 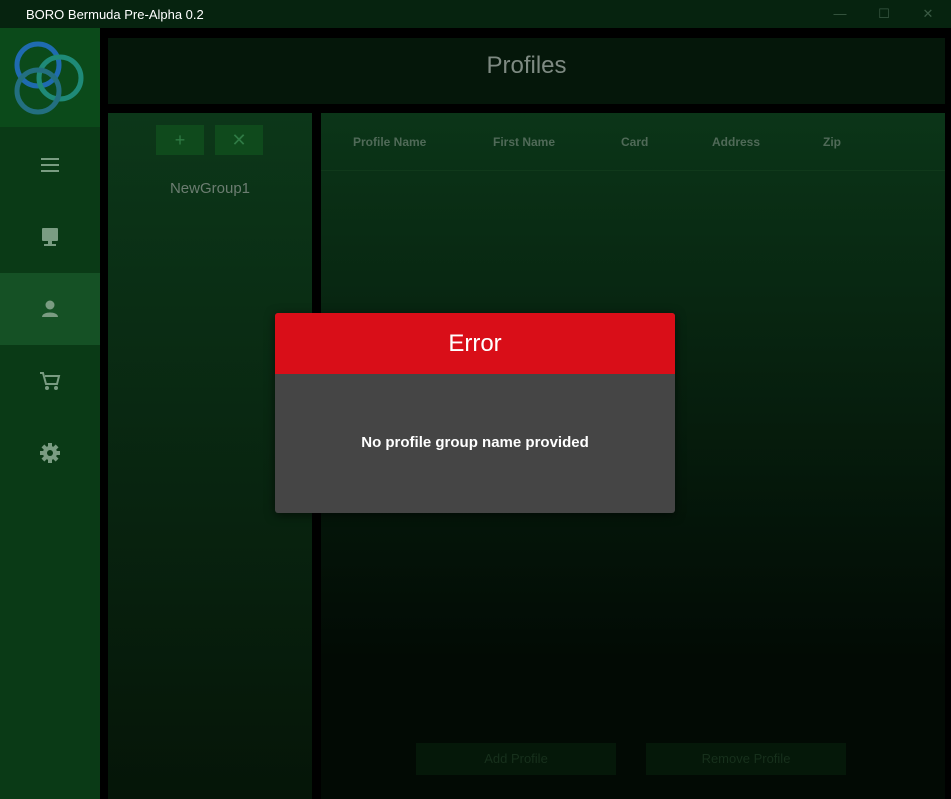 What do you see at coordinates (524, 142) in the screenshot?
I see `column-first-name: First Name` at bounding box center [524, 142].